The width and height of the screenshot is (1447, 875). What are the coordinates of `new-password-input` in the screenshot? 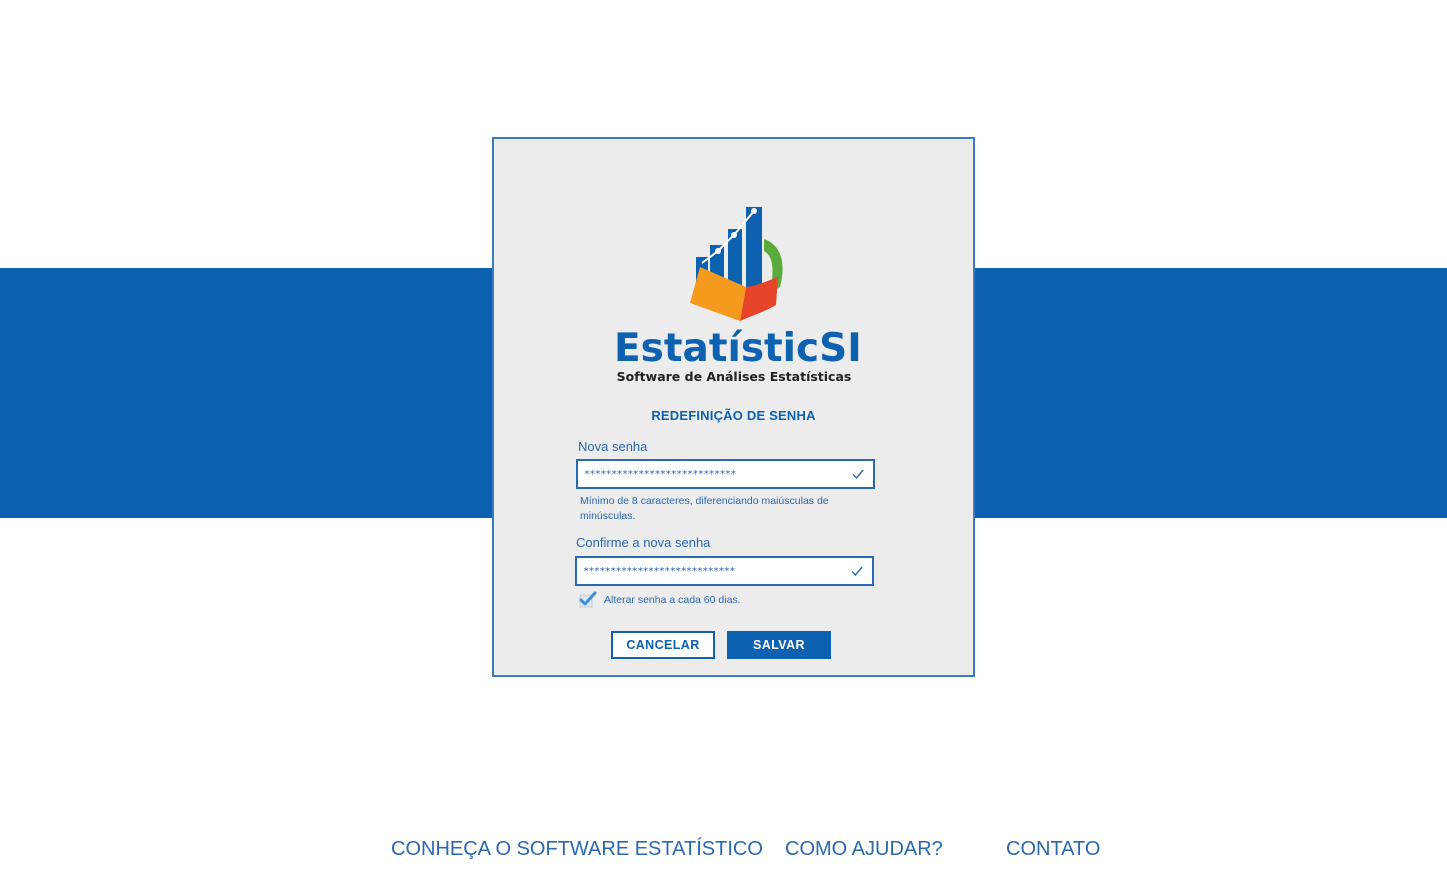 It's located at (714, 474).